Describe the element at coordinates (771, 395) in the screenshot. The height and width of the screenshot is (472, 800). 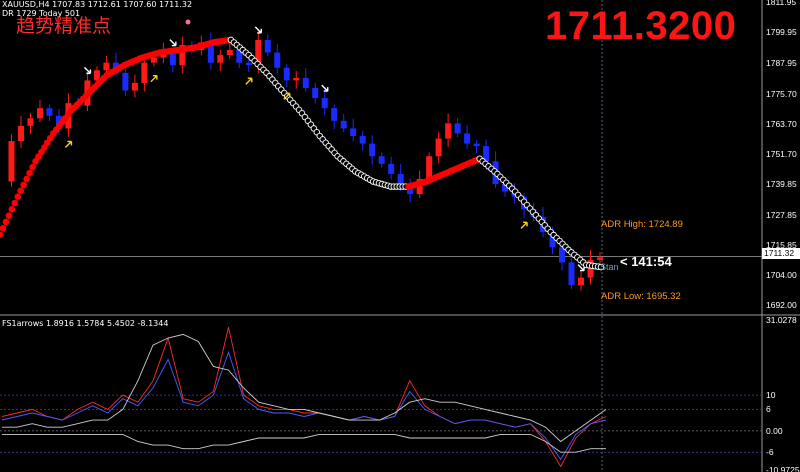
I see `axis-tick-label: 10` at that location.